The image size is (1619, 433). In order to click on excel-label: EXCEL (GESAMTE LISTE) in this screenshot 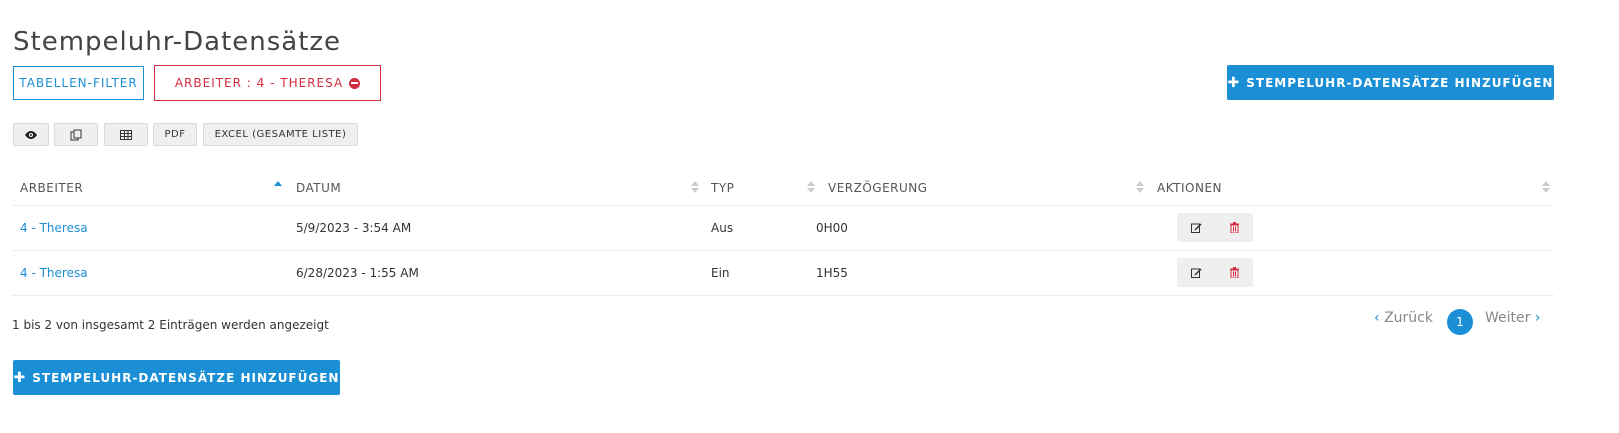, I will do `click(280, 134)`.